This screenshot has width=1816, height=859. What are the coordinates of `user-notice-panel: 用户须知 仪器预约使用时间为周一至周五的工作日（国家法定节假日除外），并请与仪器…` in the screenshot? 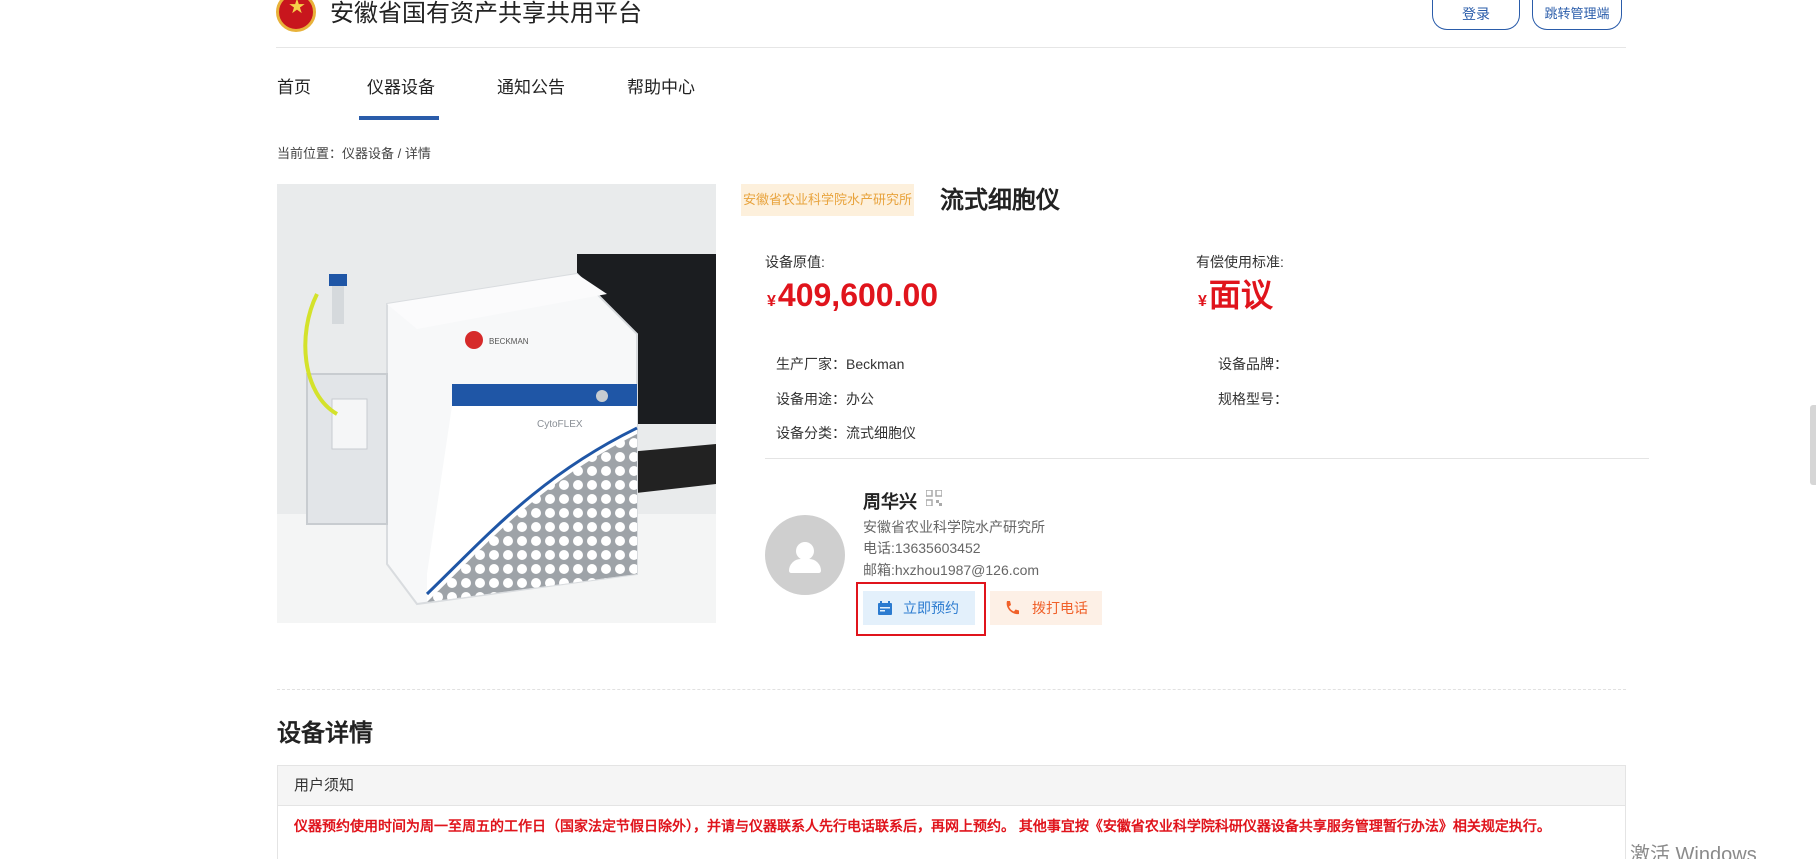 It's located at (951, 812).